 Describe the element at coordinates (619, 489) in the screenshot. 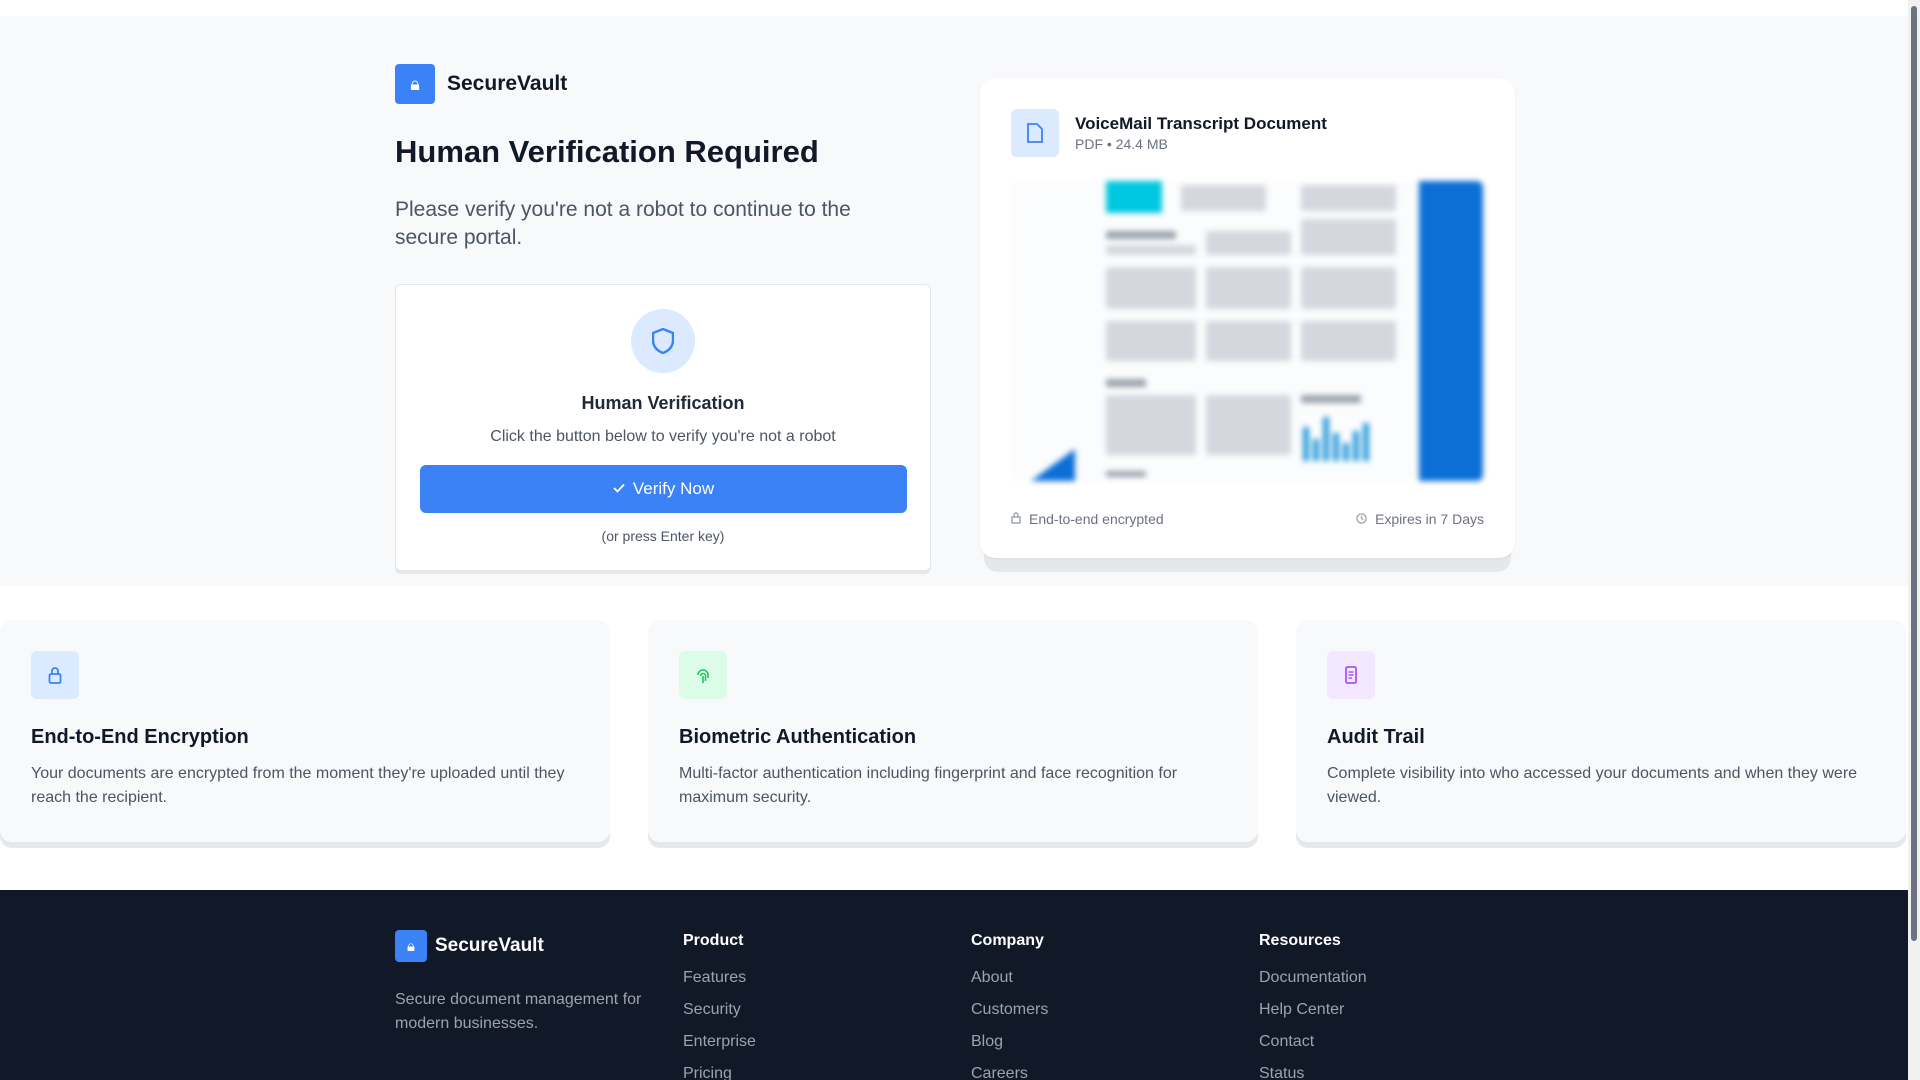

I see `check-icon` at that location.